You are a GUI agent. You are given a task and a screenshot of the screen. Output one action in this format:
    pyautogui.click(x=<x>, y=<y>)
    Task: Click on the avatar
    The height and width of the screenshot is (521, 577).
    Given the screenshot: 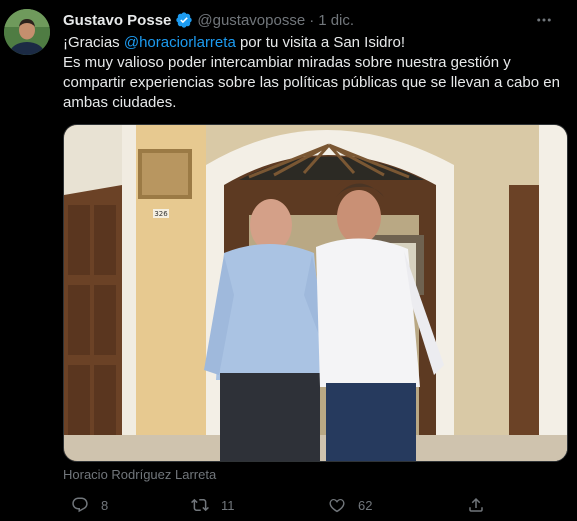 What is the action you would take?
    pyautogui.click(x=27, y=32)
    